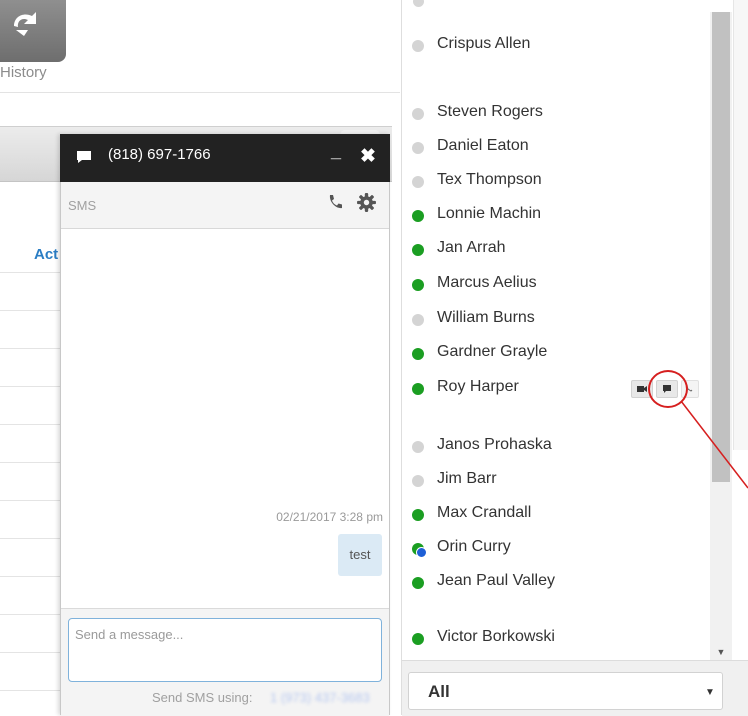 The width and height of the screenshot is (748, 716). I want to click on contact-filter-select, so click(565, 691).